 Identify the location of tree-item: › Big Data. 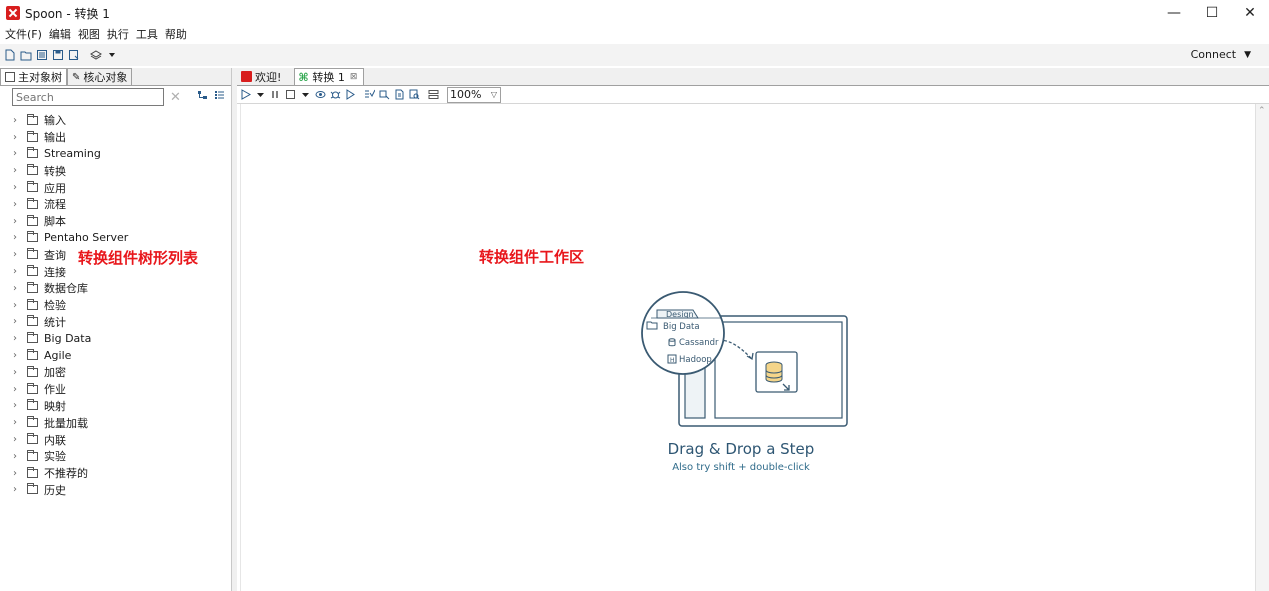
(115, 338).